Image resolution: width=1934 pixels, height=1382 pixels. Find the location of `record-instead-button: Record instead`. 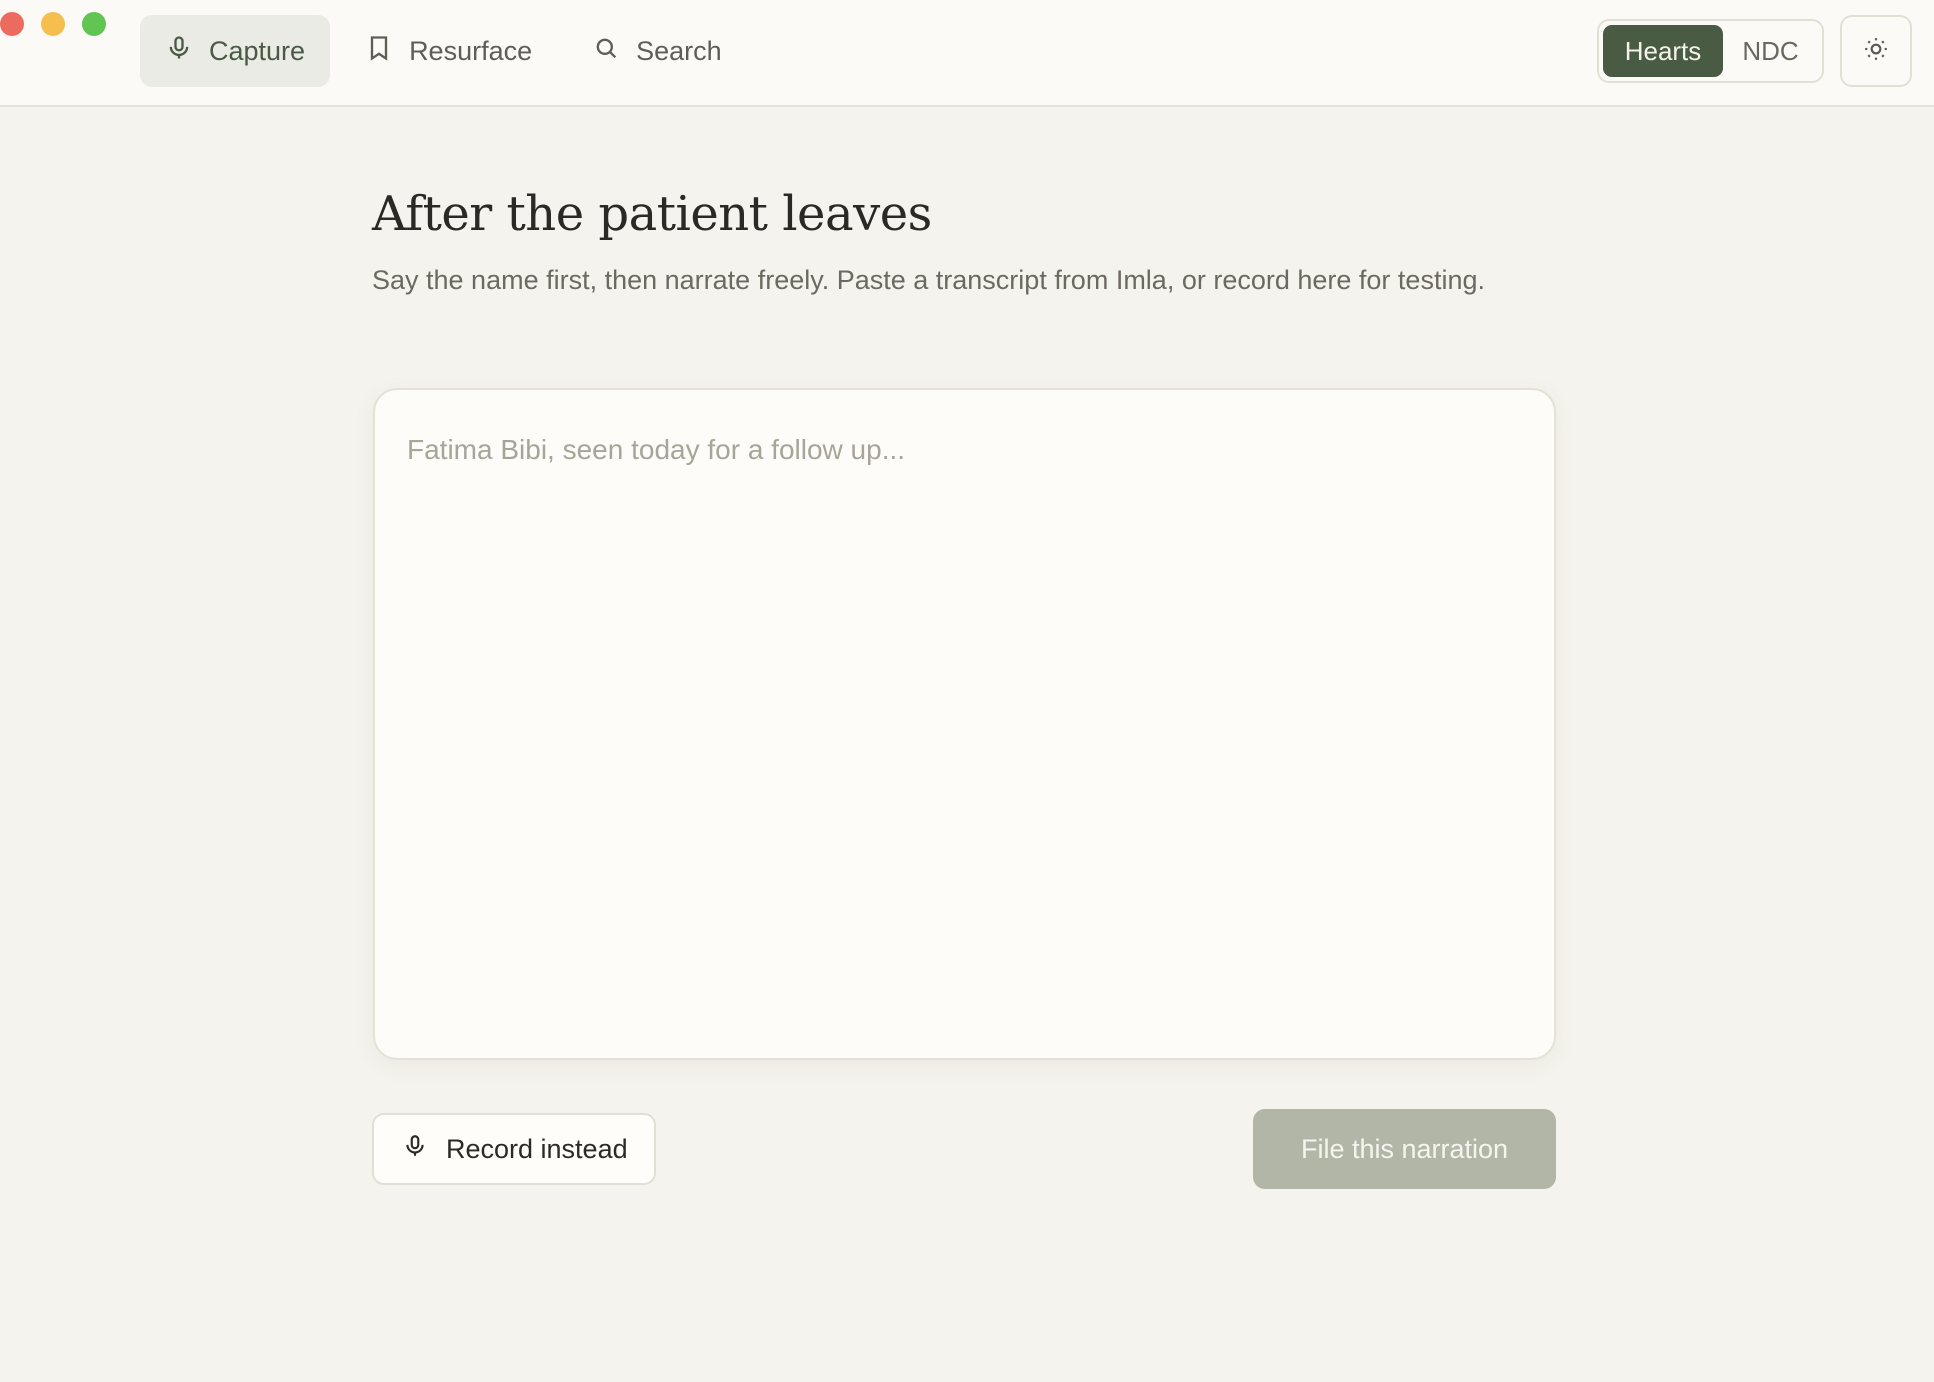

record-instead-button: Record instead is located at coordinates (514, 1149).